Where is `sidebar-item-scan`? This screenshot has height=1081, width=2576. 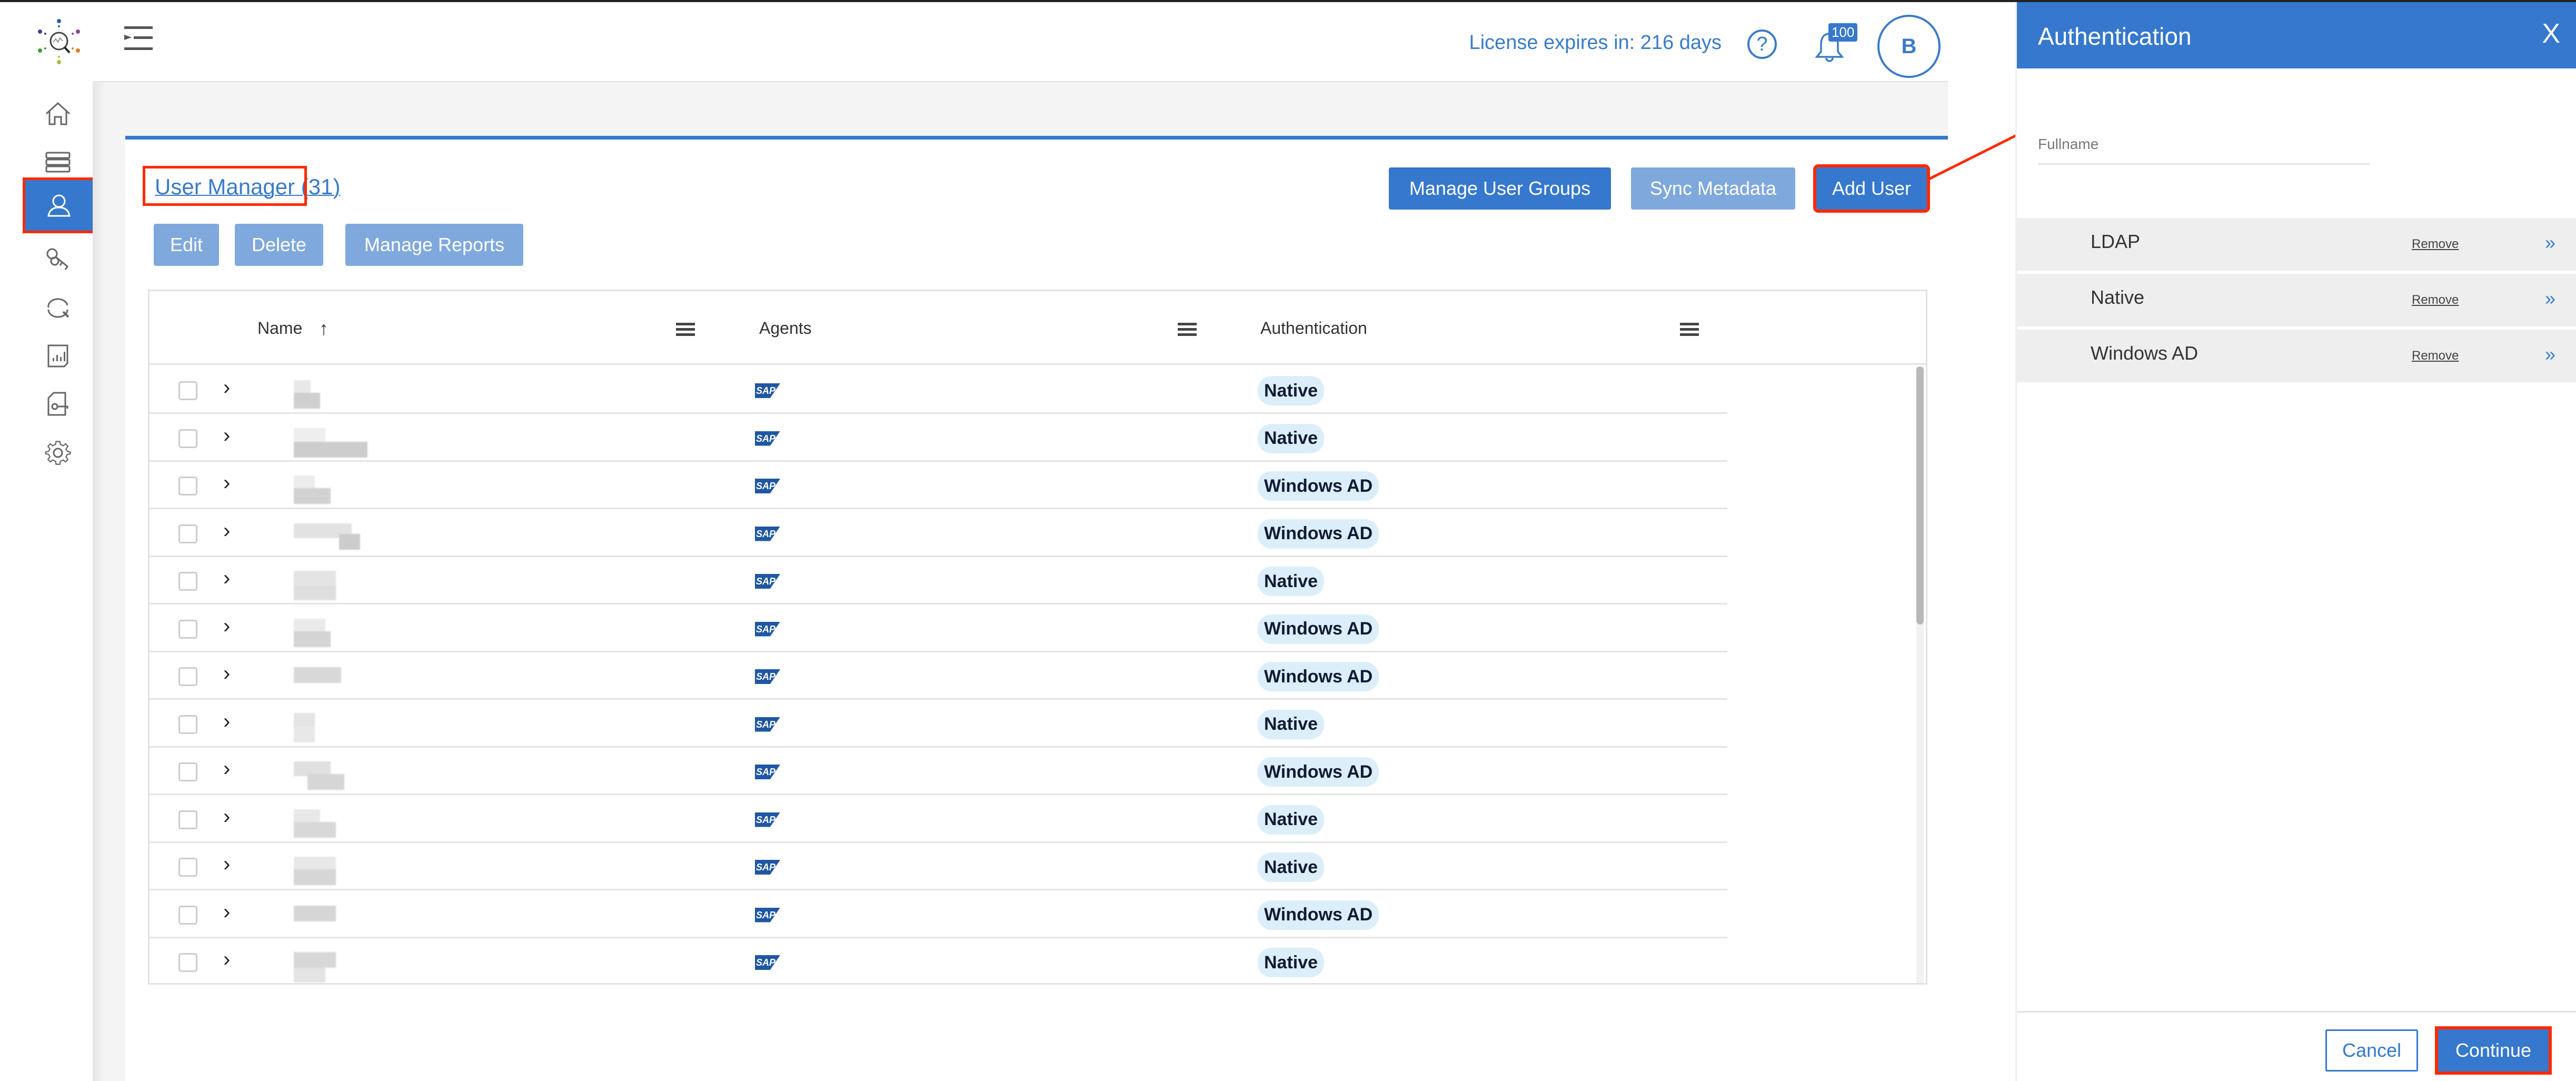
sidebar-item-scan is located at coordinates (58, 307).